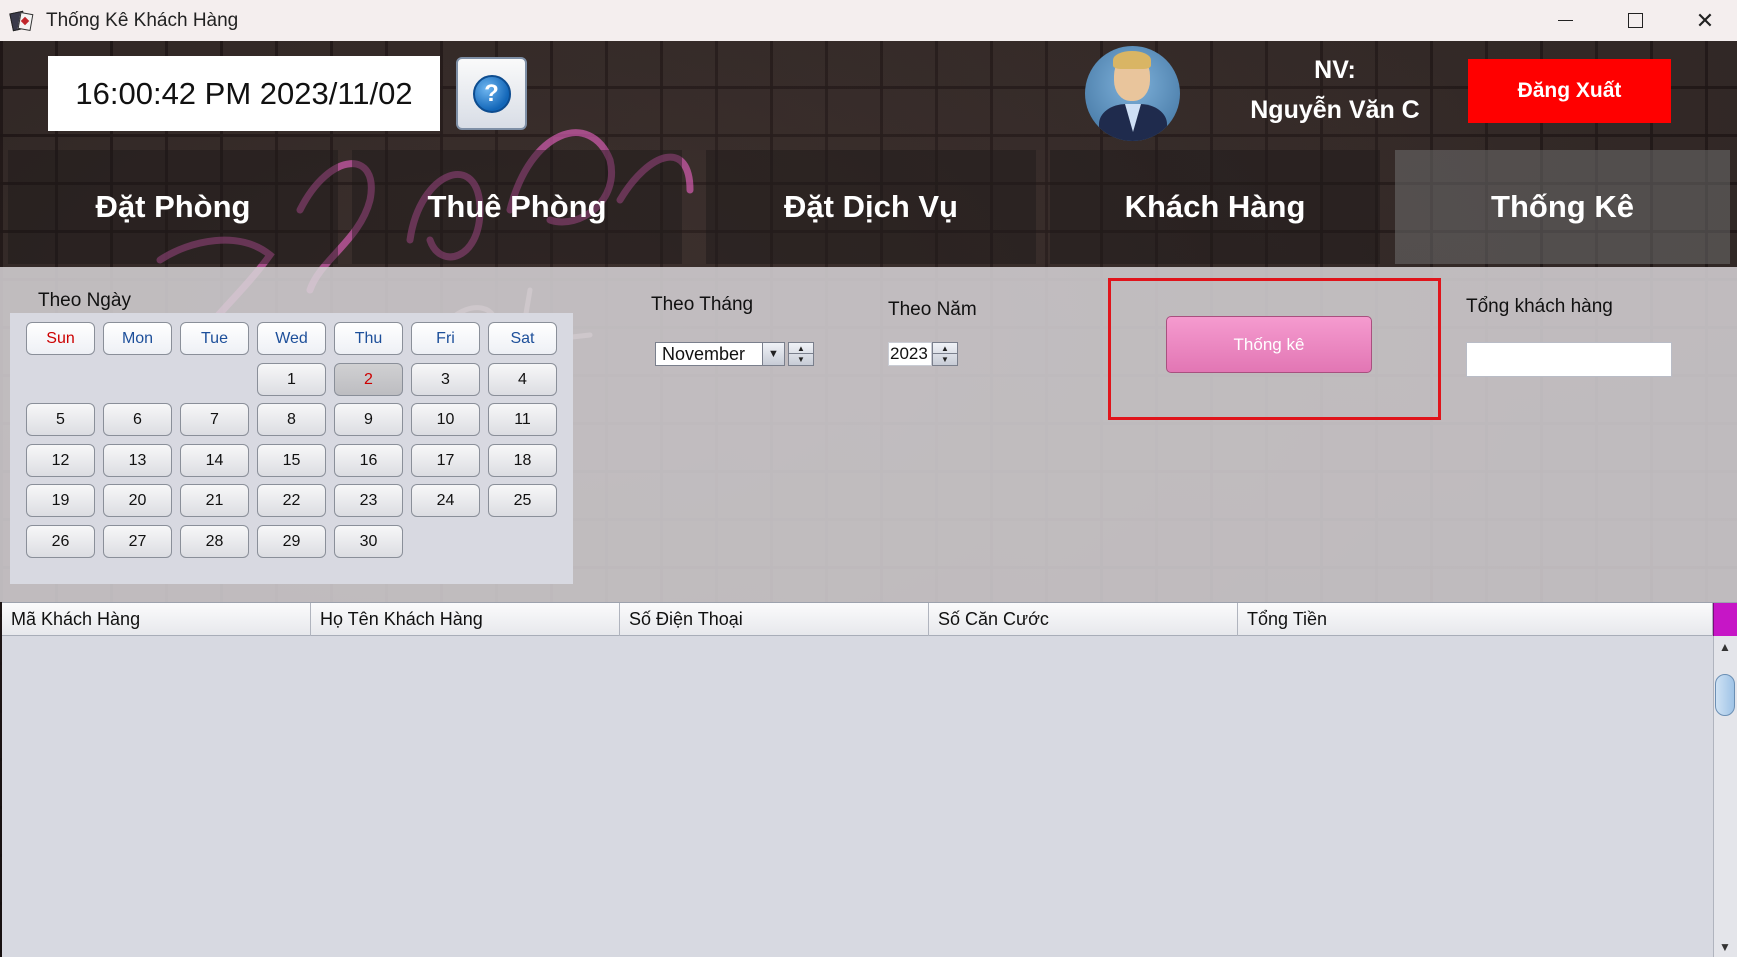 The image size is (1737, 957). I want to click on calendar-day: 12, so click(60, 460).